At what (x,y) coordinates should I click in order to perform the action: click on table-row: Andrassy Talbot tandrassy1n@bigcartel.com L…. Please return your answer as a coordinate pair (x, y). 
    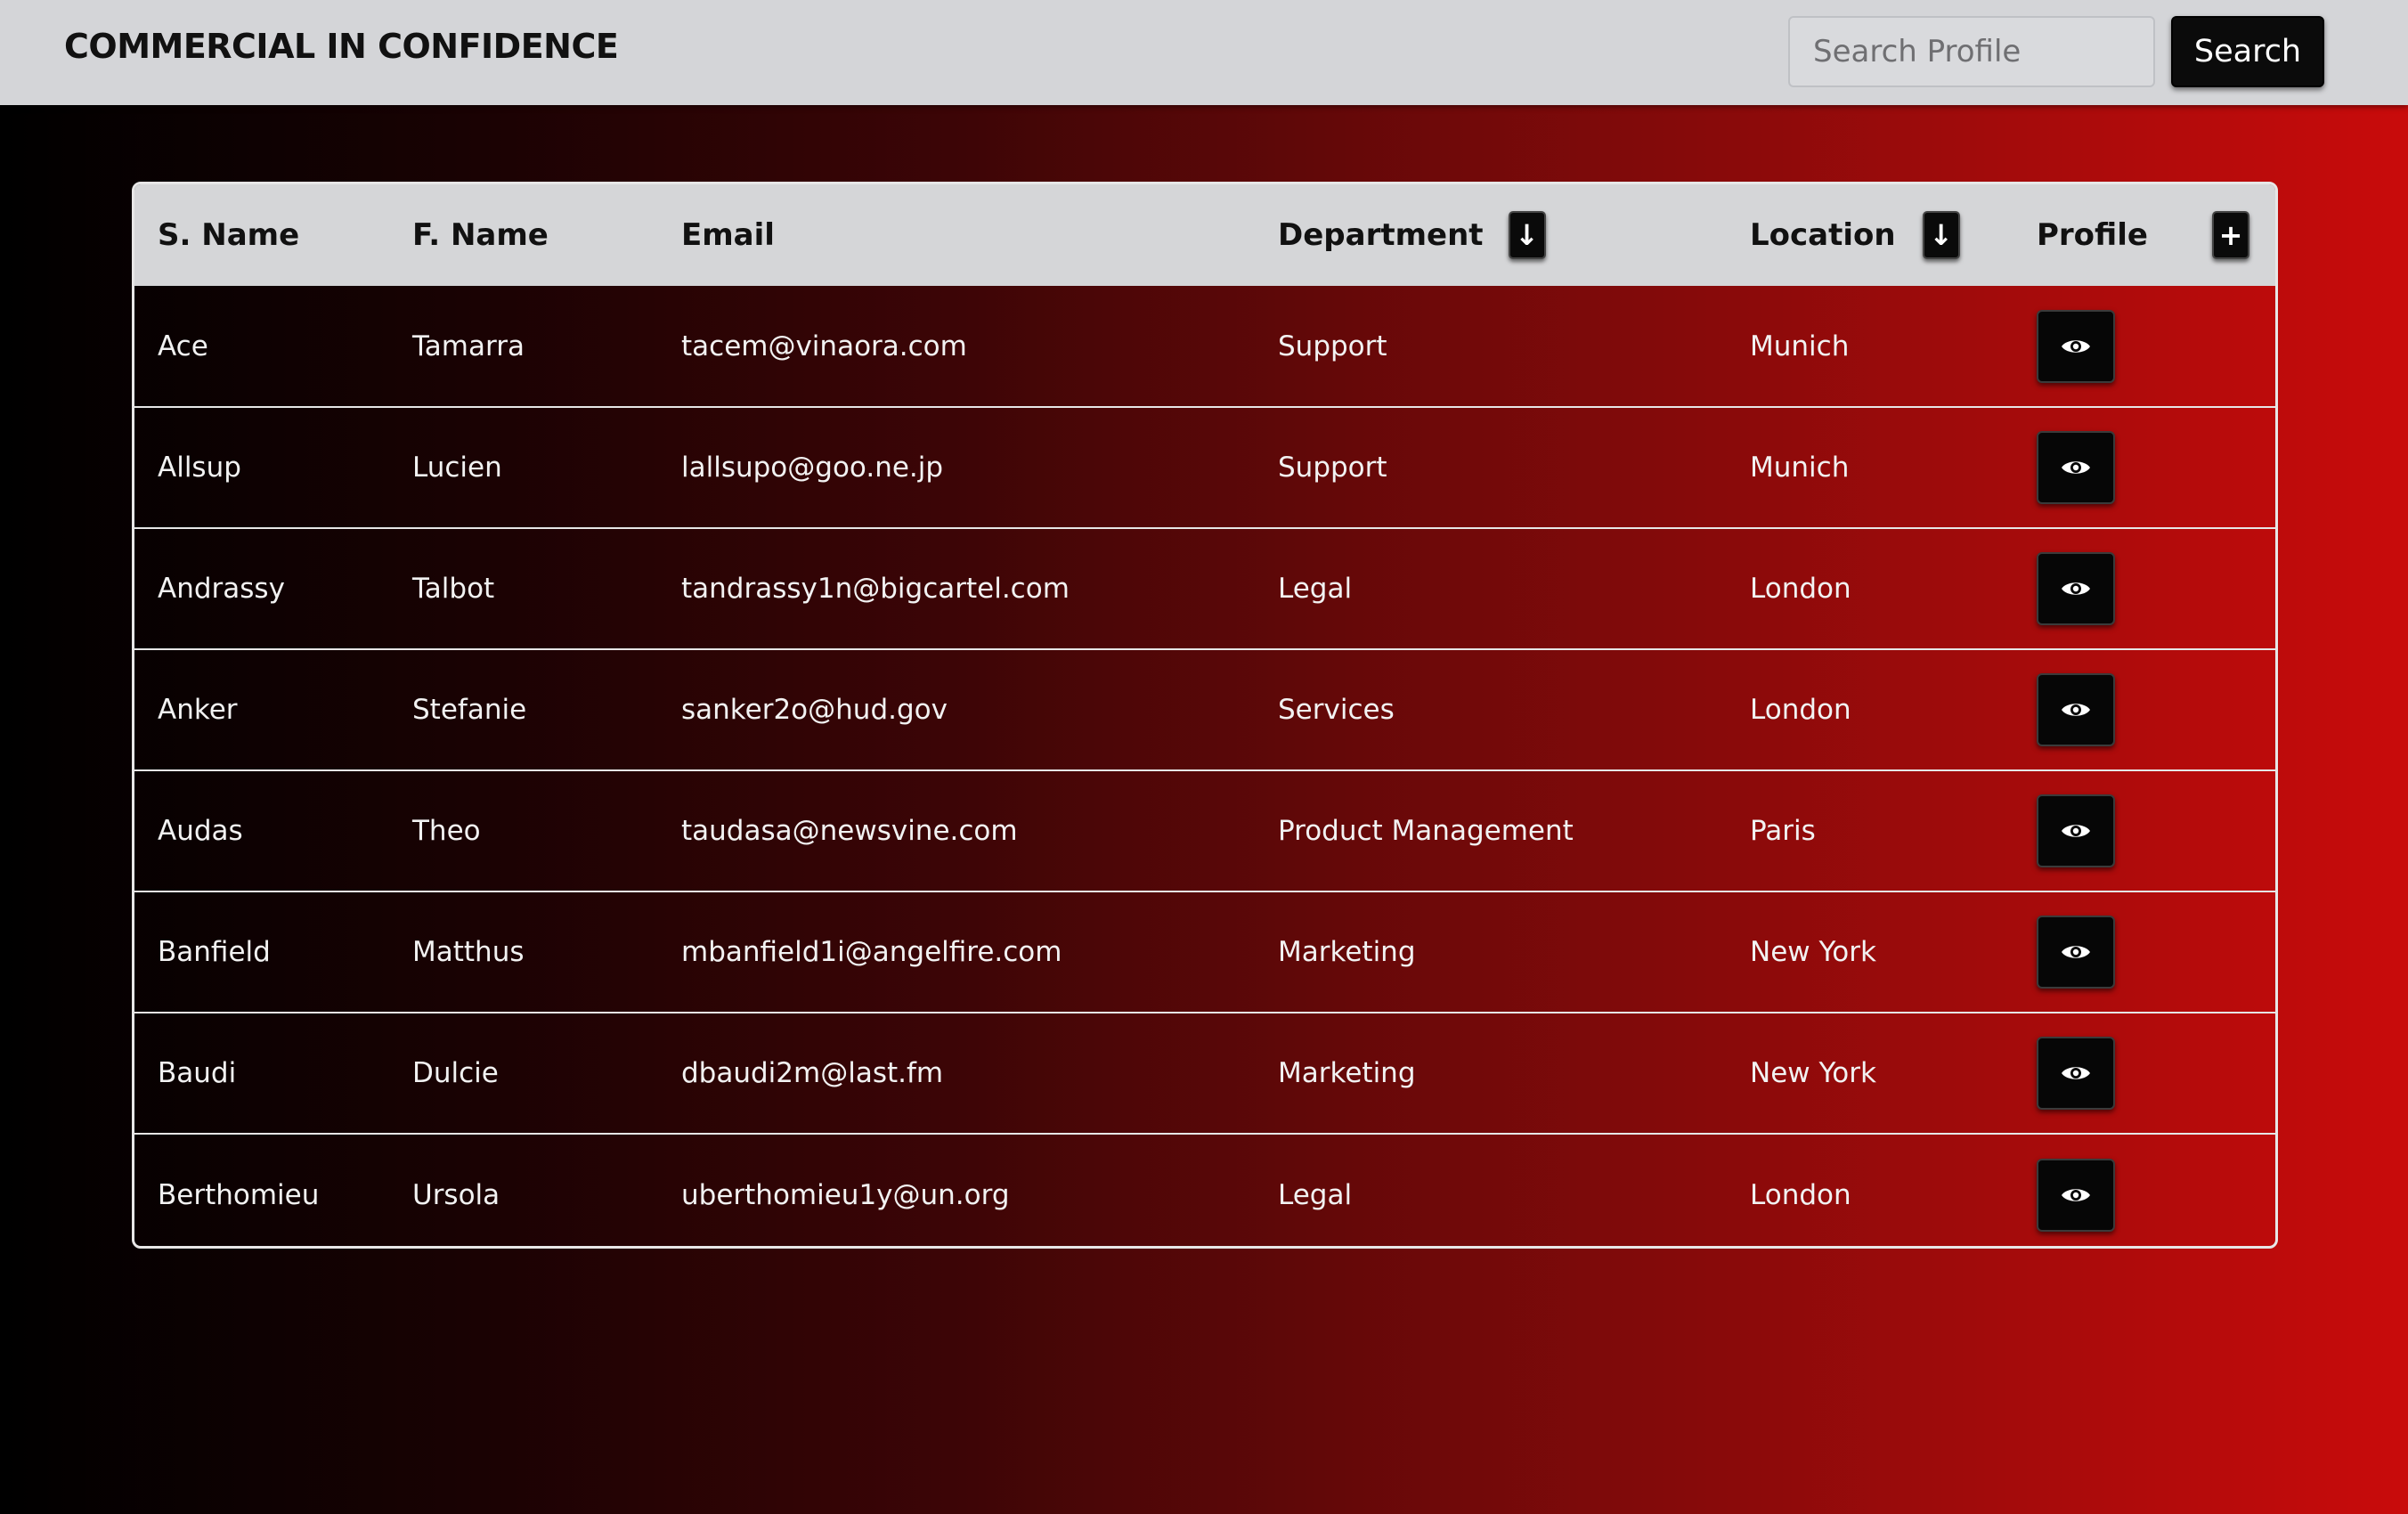
    Looking at the image, I should click on (1204, 588).